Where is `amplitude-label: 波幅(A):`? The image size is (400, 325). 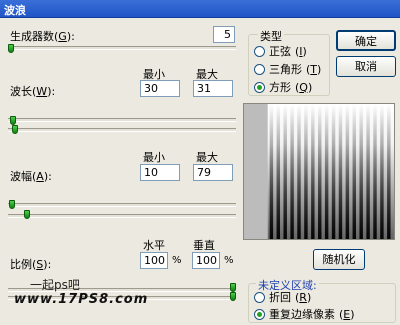
amplitude-label: 波幅(A): is located at coordinates (31, 176).